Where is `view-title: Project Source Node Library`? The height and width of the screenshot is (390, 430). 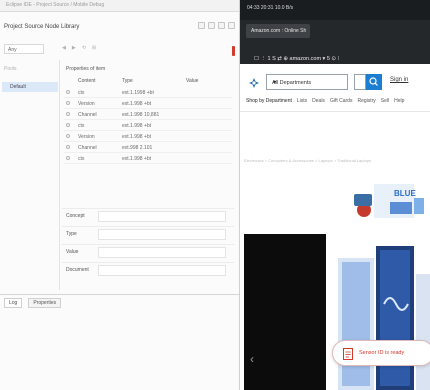 view-title: Project Source Node Library is located at coordinates (42, 27).